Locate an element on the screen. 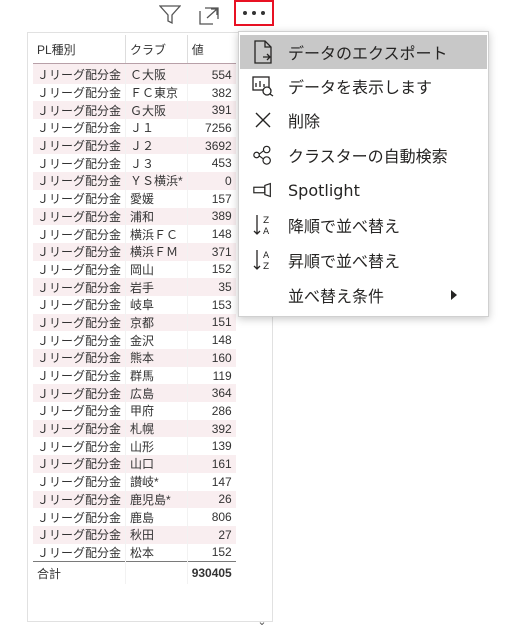 Image resolution: width=516 pixels, height=628 pixels. total-empty-cell is located at coordinates (156, 573).